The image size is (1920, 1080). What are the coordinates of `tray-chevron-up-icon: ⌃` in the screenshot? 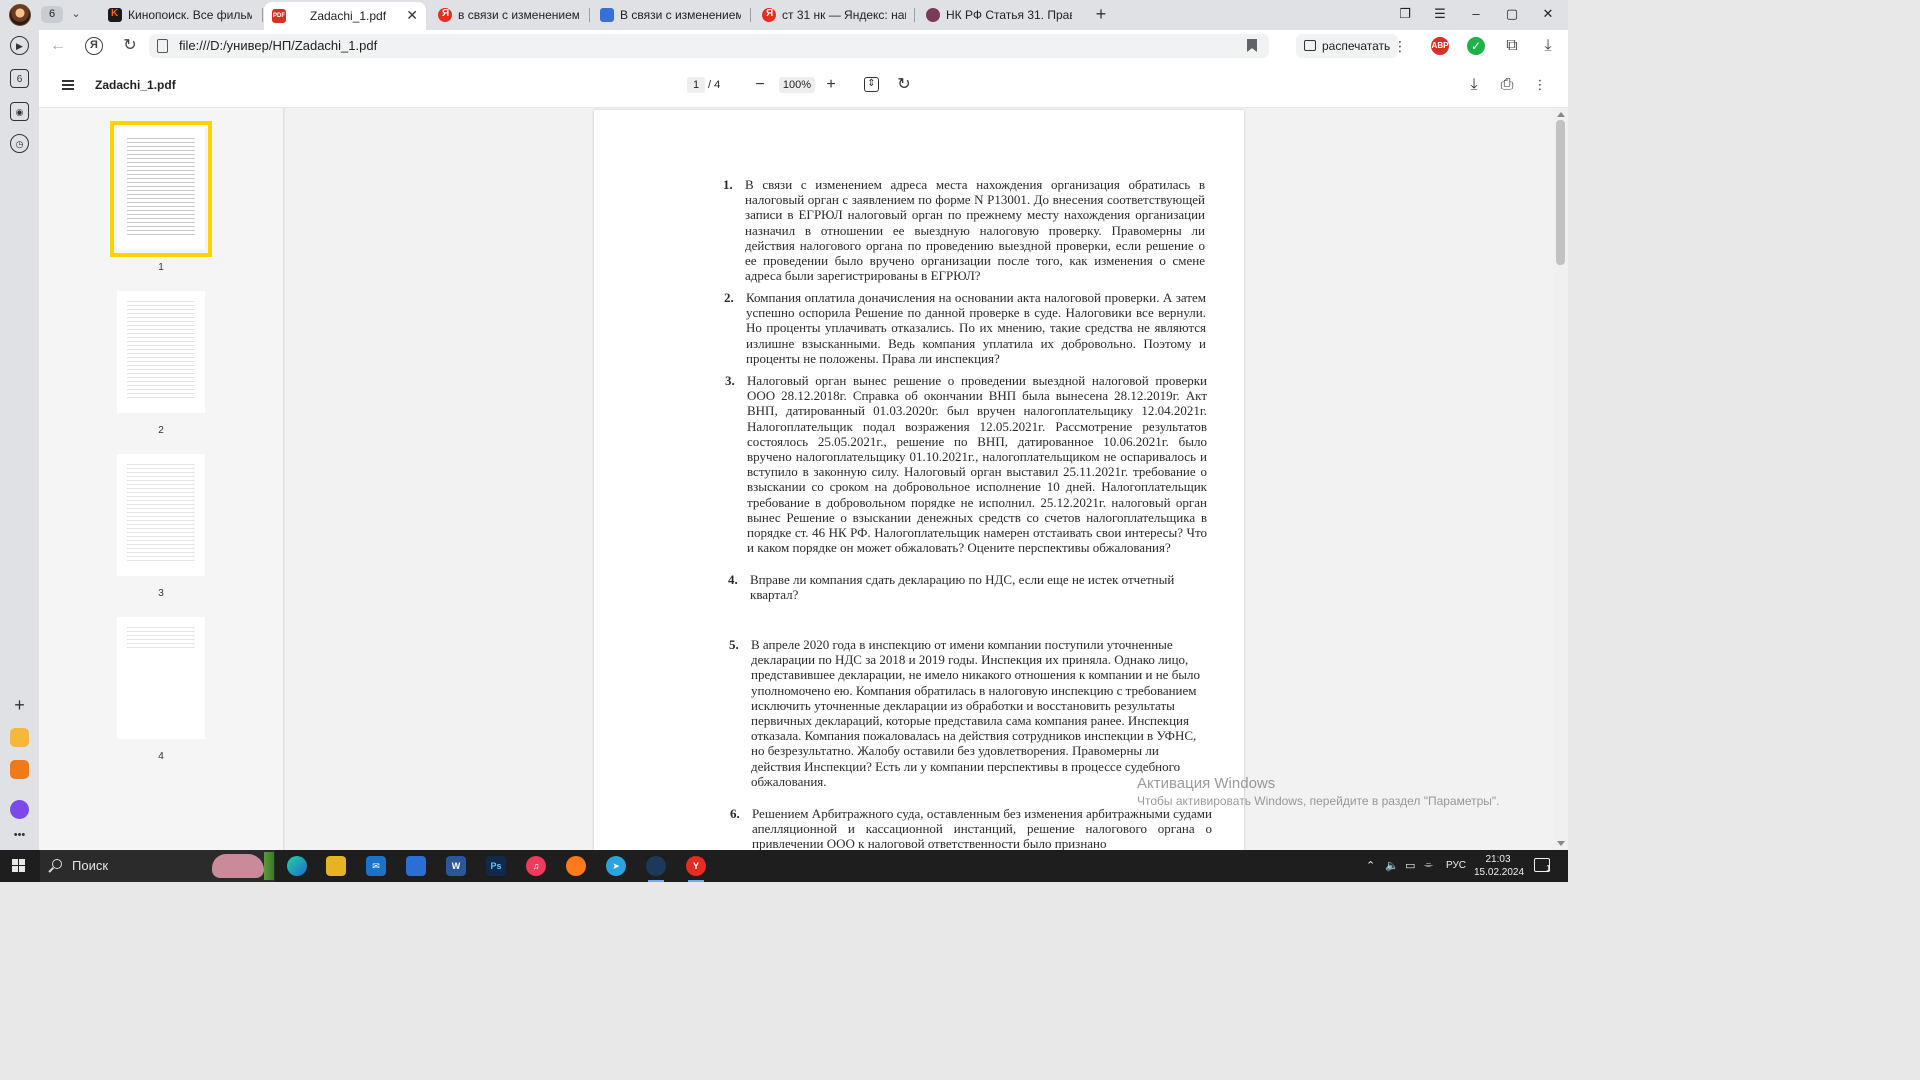 It's located at (1370, 865).